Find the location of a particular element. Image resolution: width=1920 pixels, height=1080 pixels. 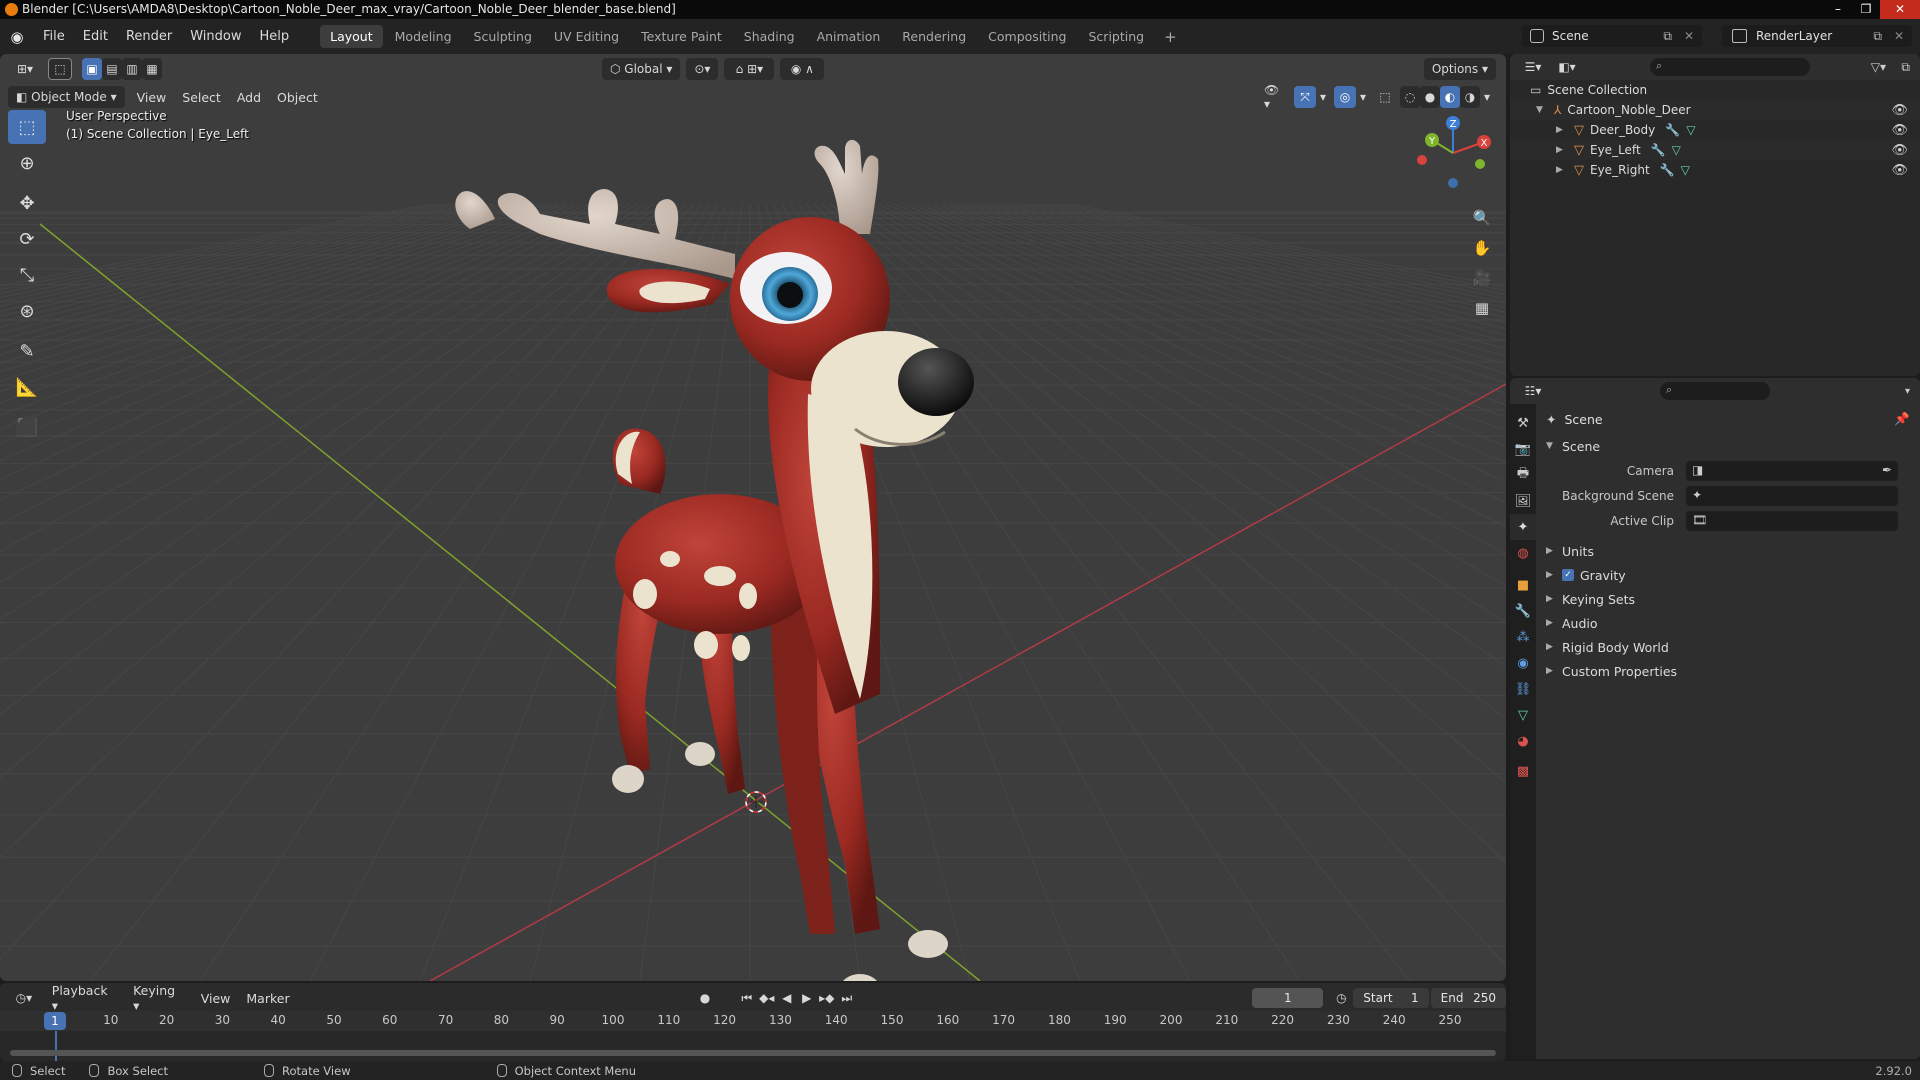

menu-render: Render is located at coordinates (149, 36).